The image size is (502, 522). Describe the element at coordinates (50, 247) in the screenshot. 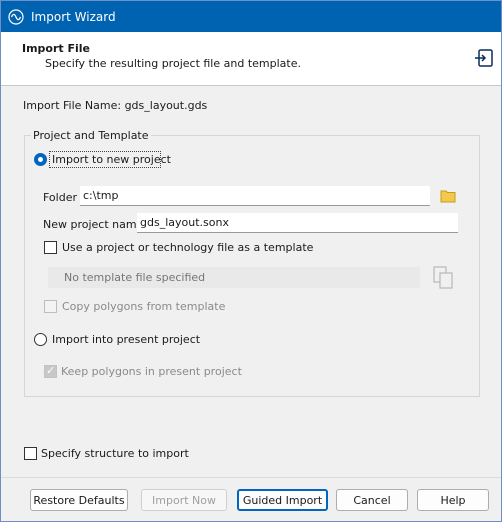

I see `use-template-checkbox` at that location.